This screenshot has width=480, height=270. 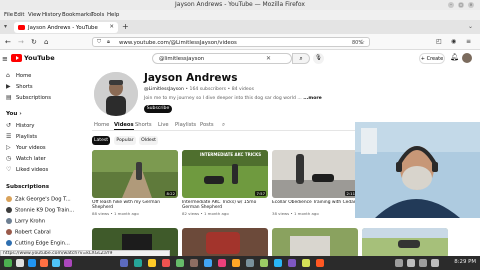 I want to click on browser-tab: Jayson Andrews - YouTube ✕, so click(x=66, y=27).